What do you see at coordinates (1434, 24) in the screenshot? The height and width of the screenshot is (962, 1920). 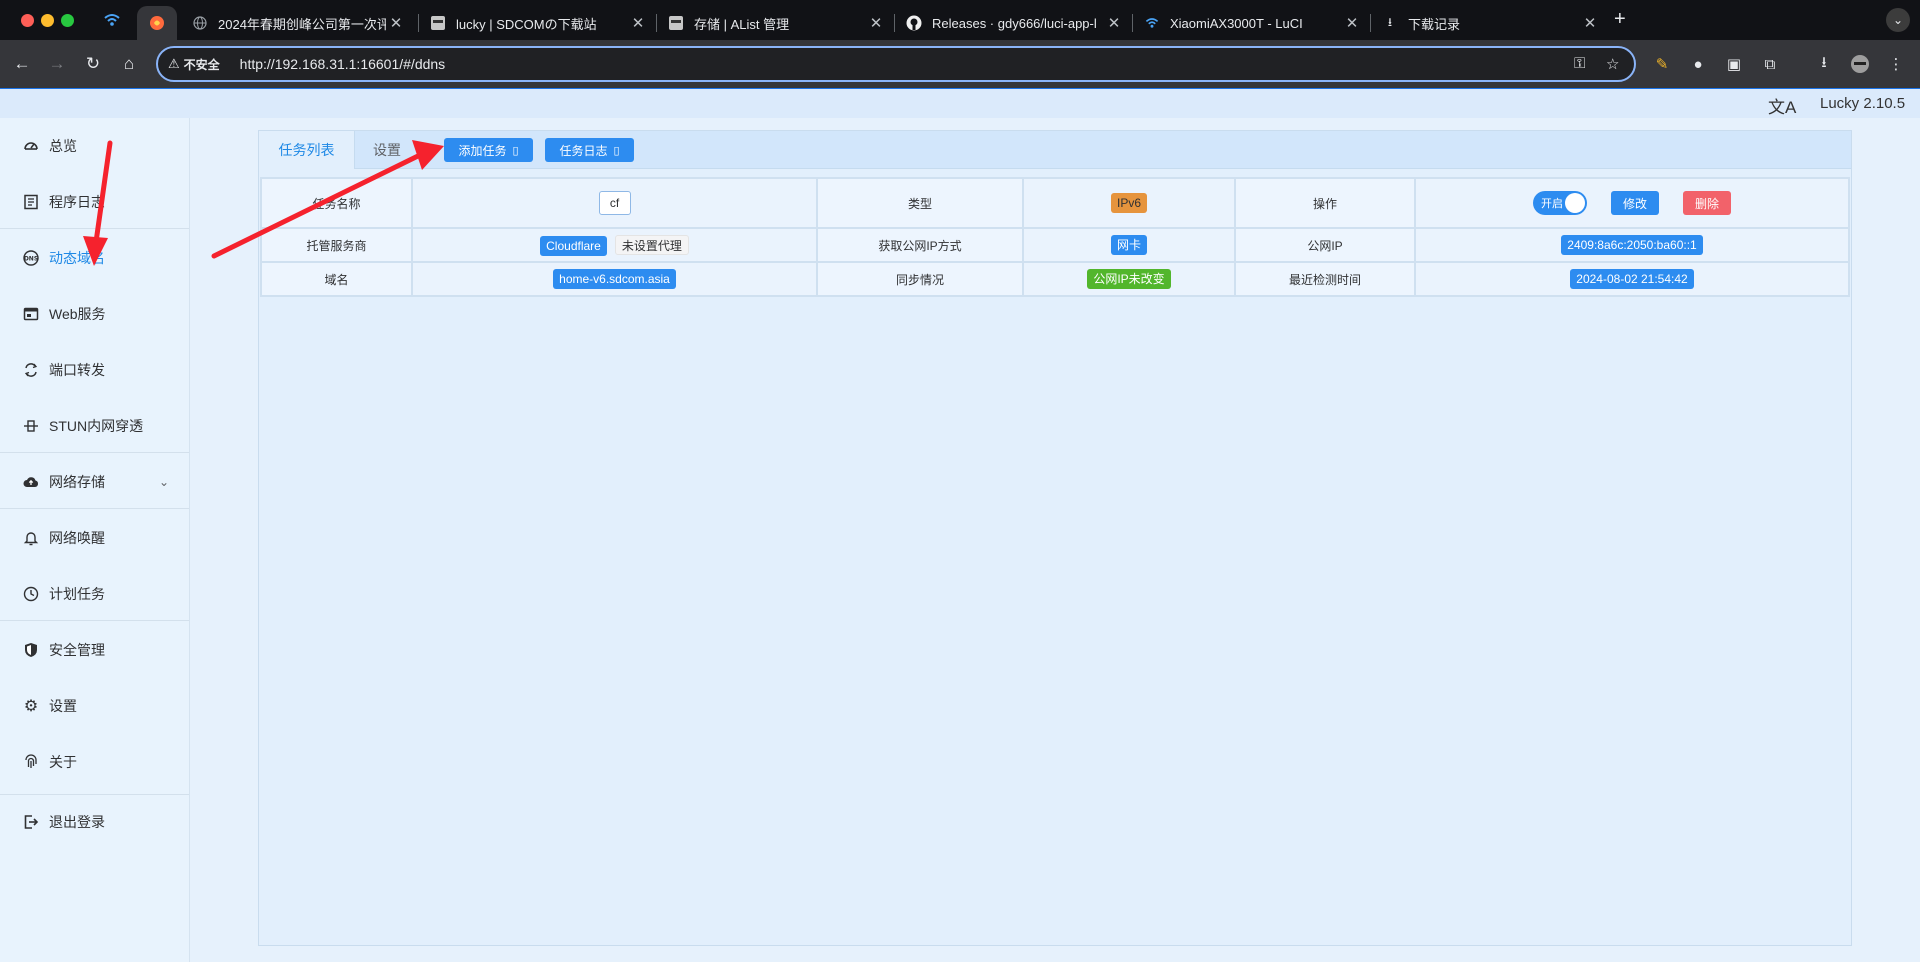 I see `tab-title: 下载记录` at bounding box center [1434, 24].